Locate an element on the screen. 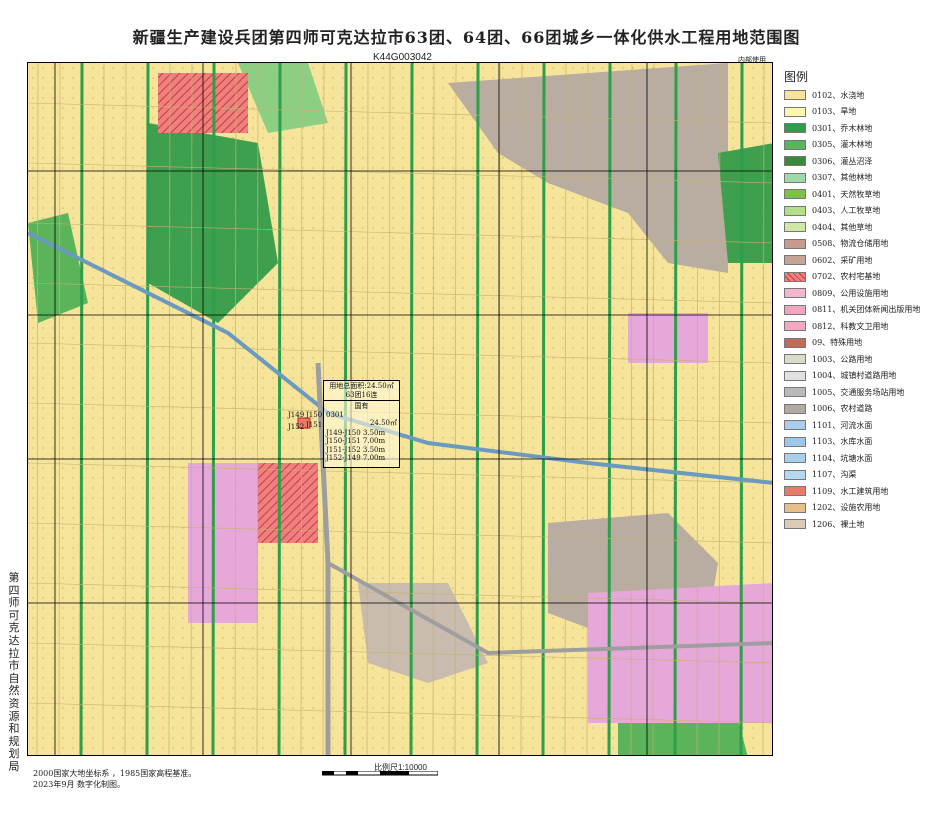 The height and width of the screenshot is (817, 933). legend-label: 0401、天然牧草地 is located at coordinates (846, 194).